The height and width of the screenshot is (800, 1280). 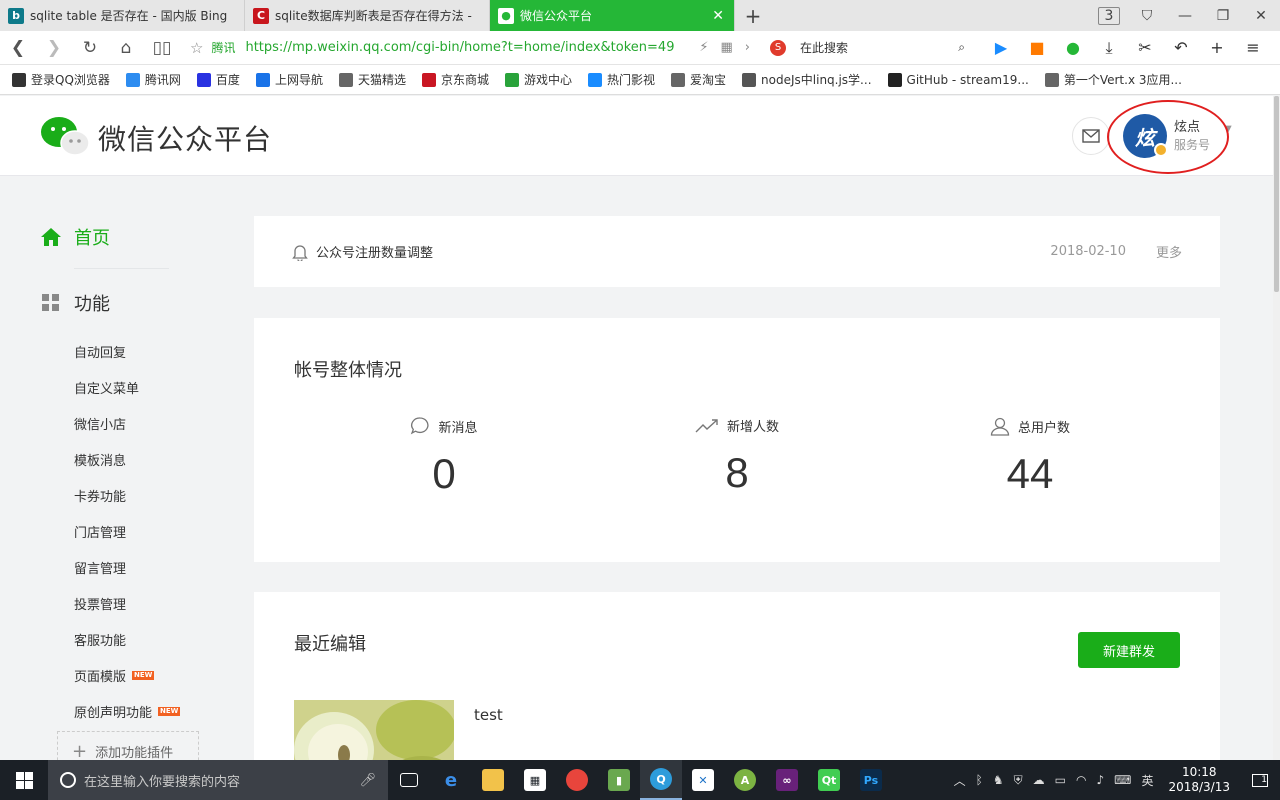 I want to click on sidebar-item: 页面模版 NEW, so click(x=127, y=675).